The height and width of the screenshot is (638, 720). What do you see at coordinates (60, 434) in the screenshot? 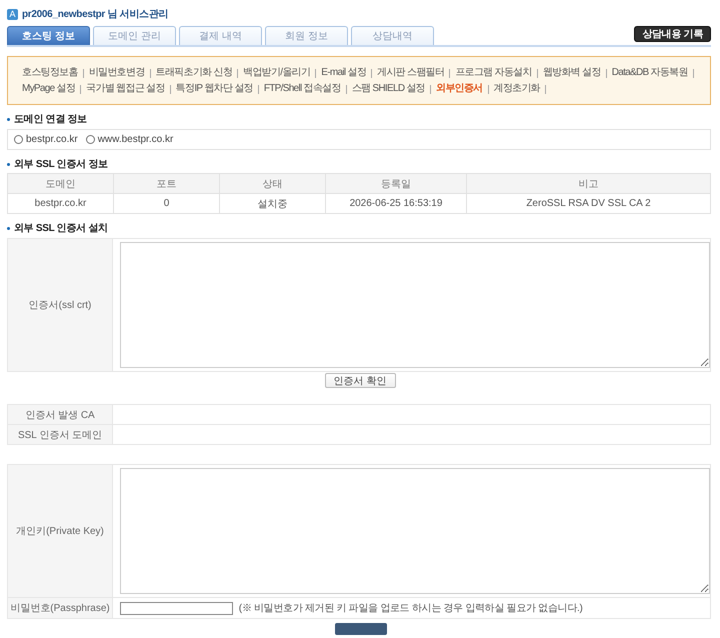
I see `field-label: SSL 인증서 도메인` at bounding box center [60, 434].